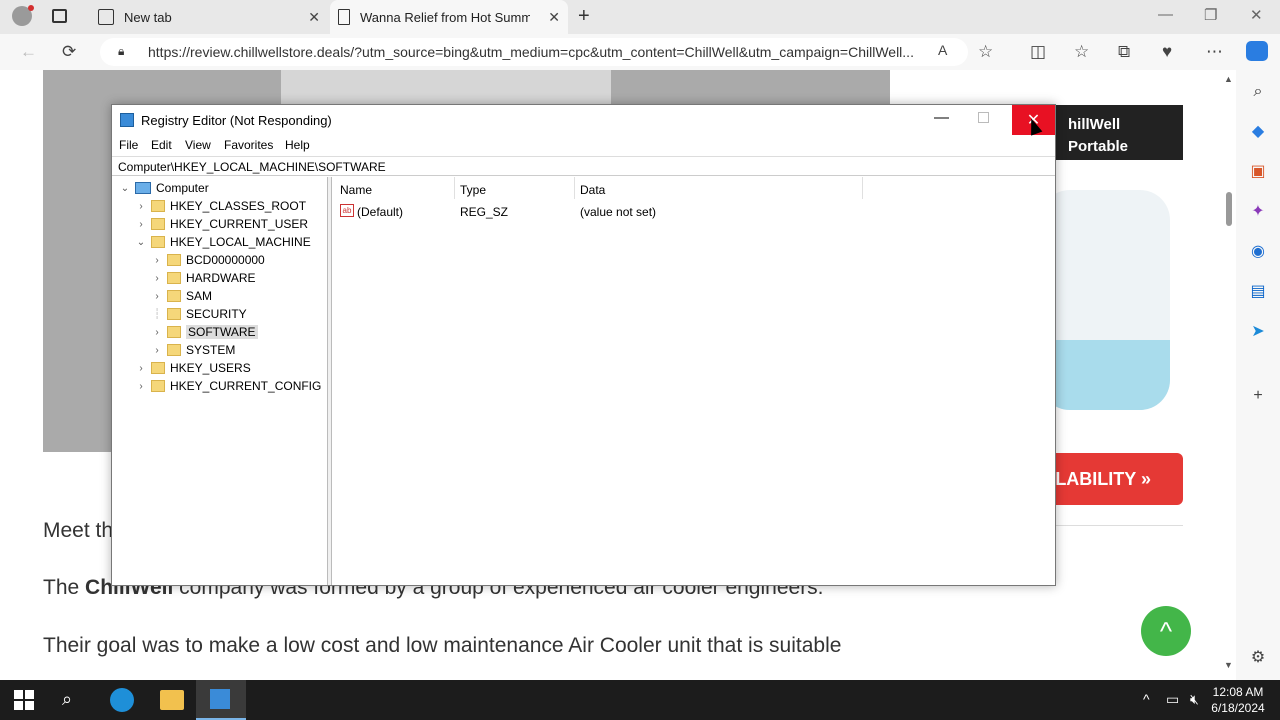 Image resolution: width=1280 pixels, height=720 pixels. Describe the element at coordinates (449, 17) in the screenshot. I see `tab-active: Wanna Relief from Hot Summer ✕` at that location.